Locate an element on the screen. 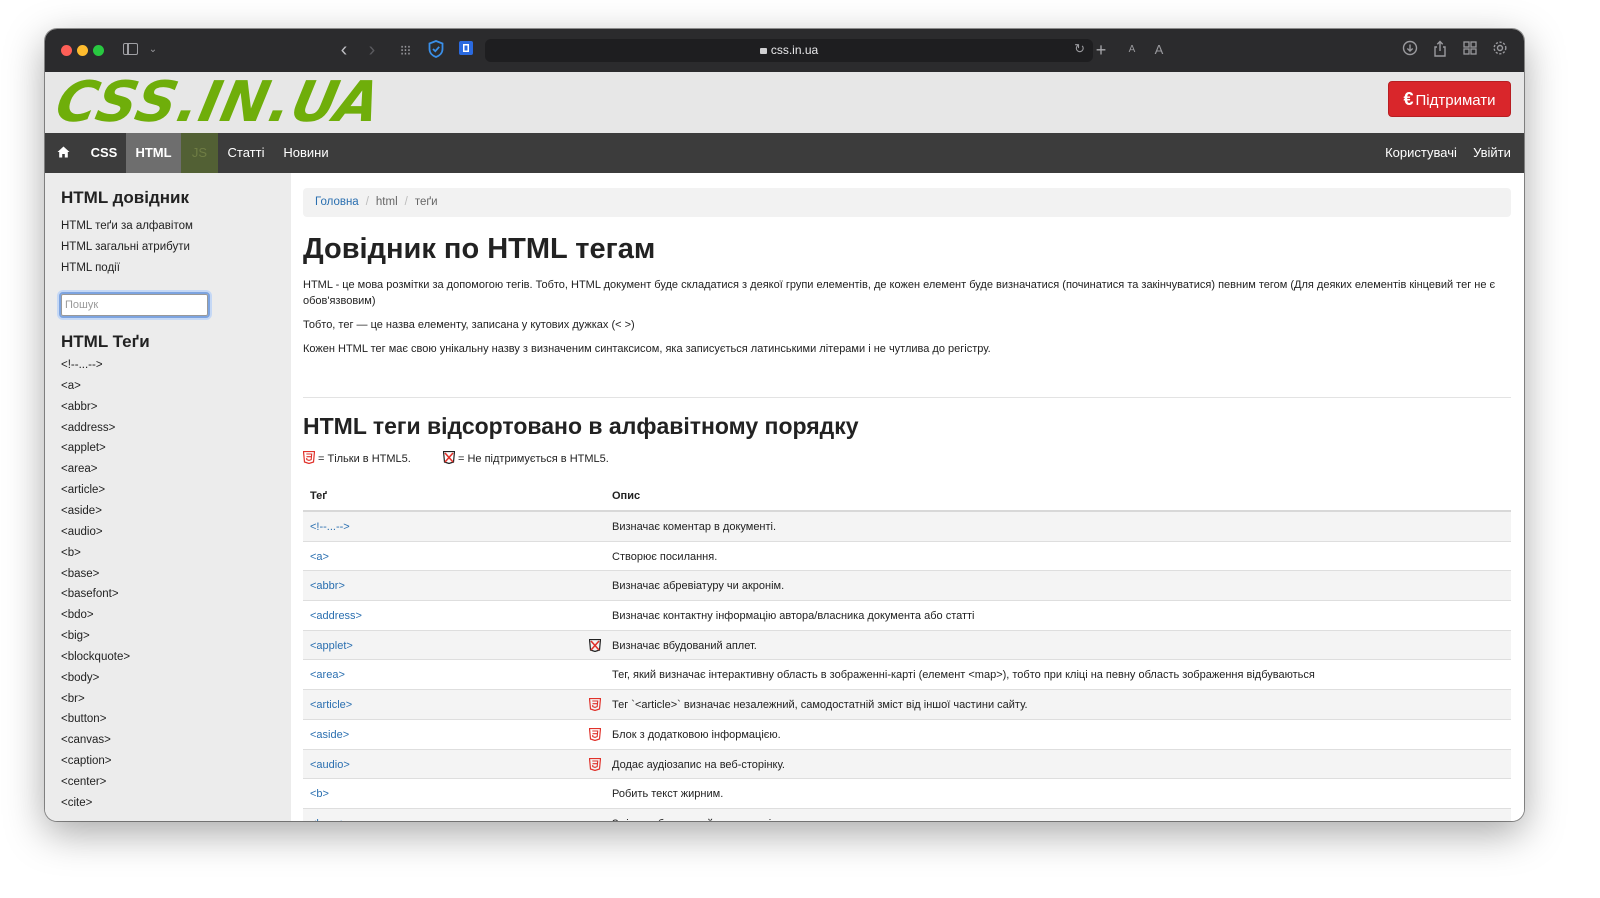  tag-link: <address> is located at coordinates (336, 616).